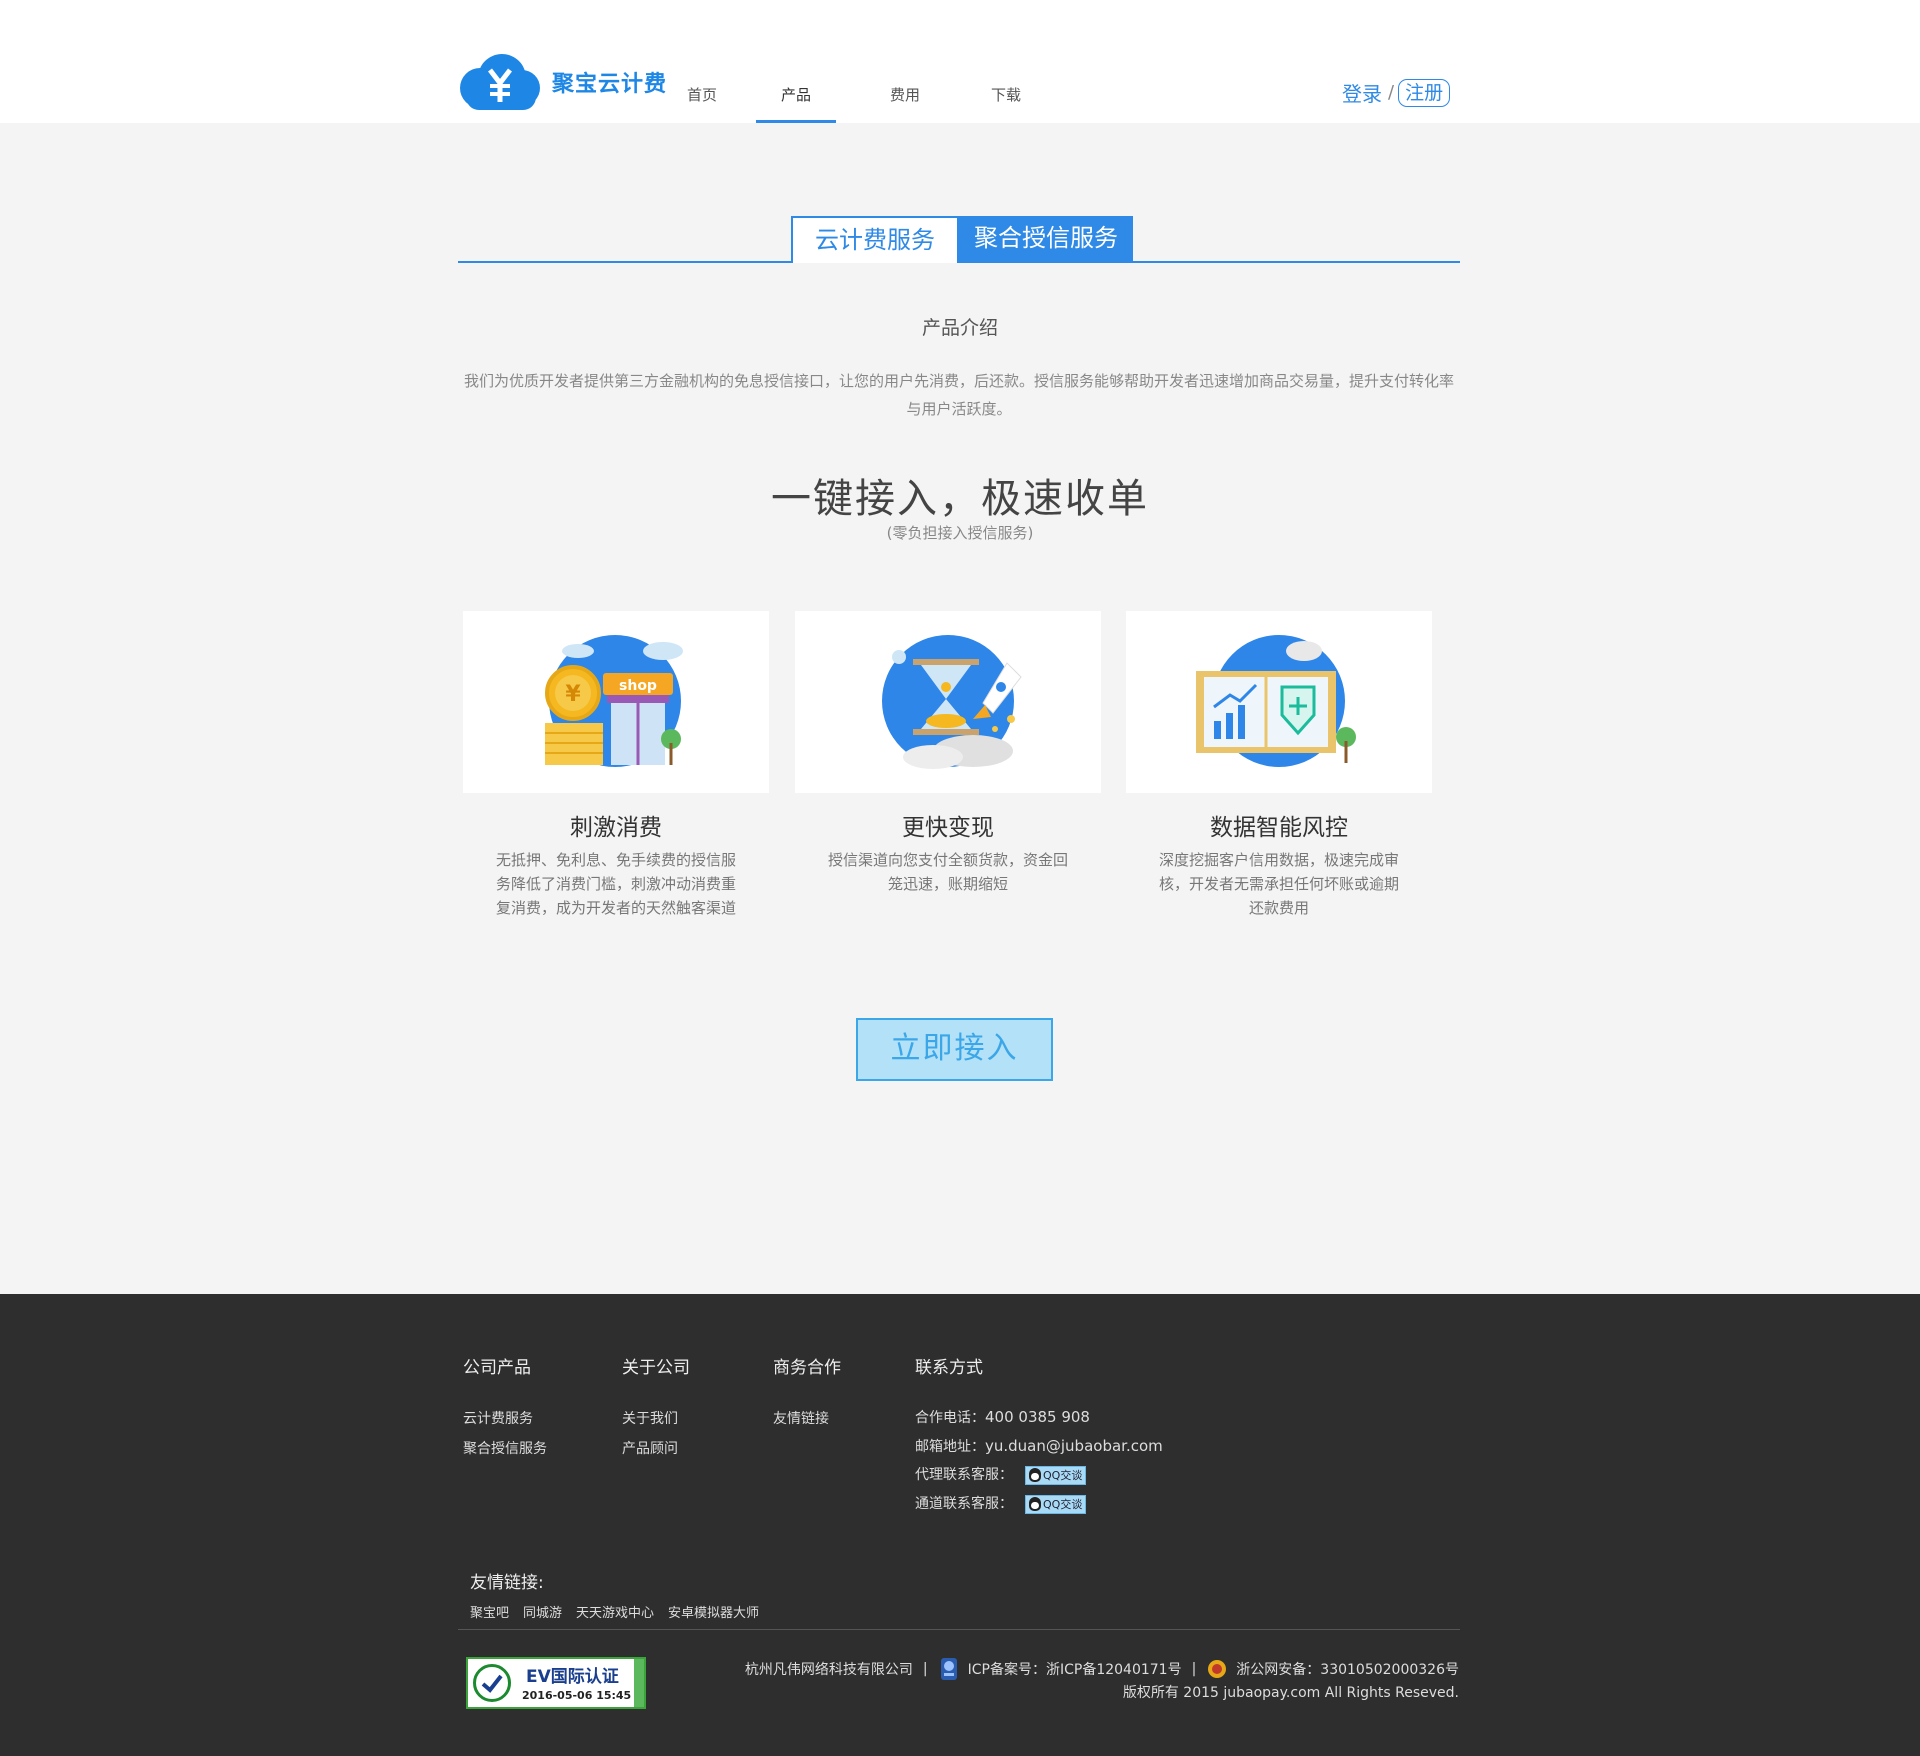  Describe the element at coordinates (1037, 1417) in the screenshot. I see `contact-phone-value: 400 0385 908` at that location.